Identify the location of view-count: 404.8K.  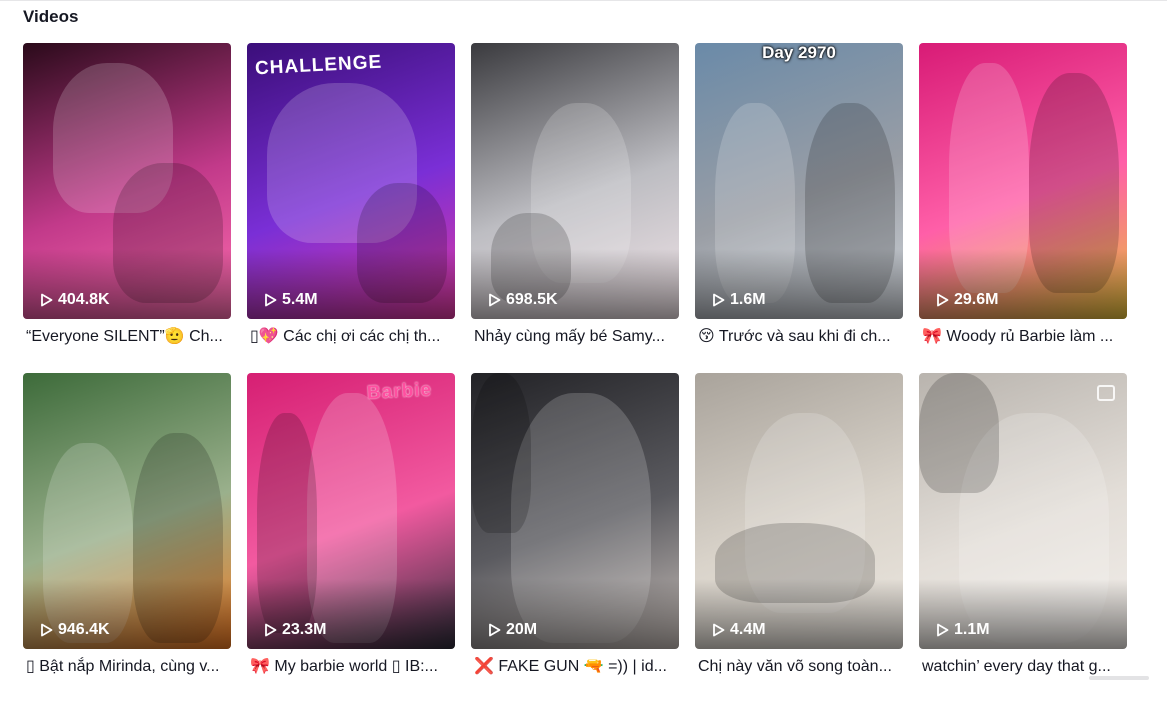
(75, 300).